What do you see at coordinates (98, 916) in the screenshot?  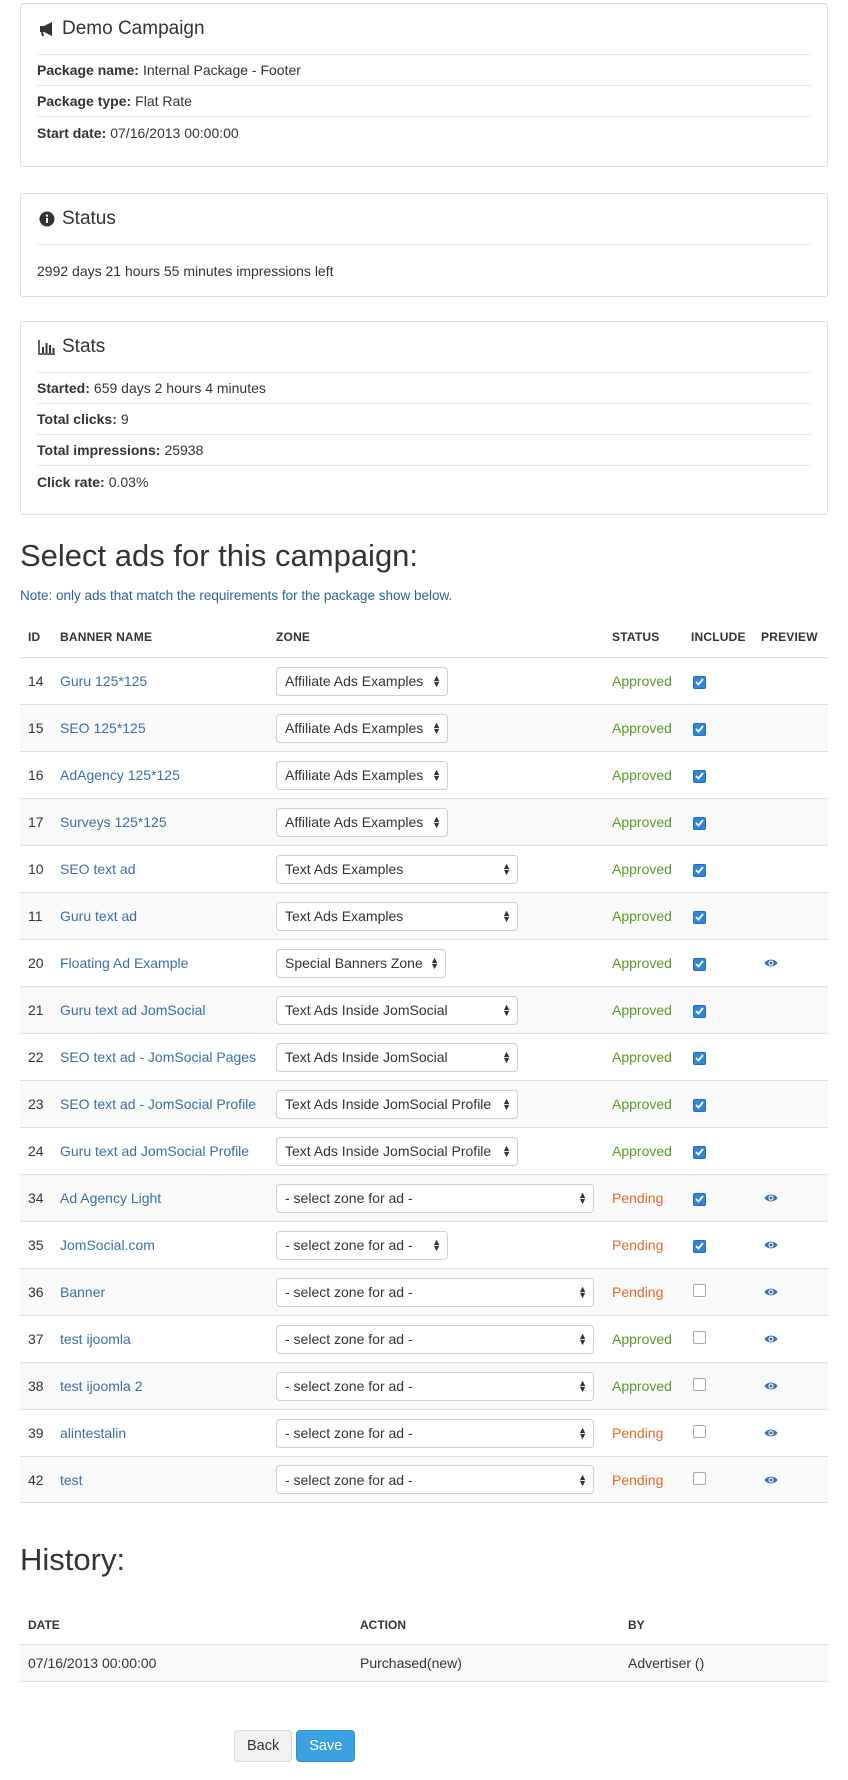 I see `ad-name-link: Guru text ad` at bounding box center [98, 916].